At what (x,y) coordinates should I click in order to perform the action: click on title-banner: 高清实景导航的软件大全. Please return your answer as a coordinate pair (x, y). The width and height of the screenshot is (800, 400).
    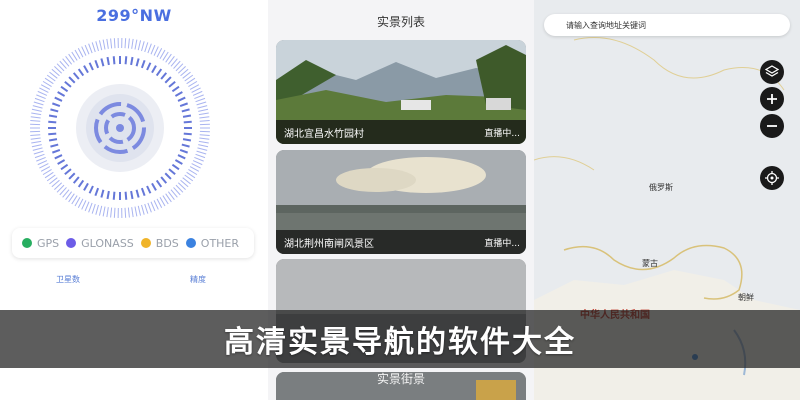
    Looking at the image, I should click on (400, 339).